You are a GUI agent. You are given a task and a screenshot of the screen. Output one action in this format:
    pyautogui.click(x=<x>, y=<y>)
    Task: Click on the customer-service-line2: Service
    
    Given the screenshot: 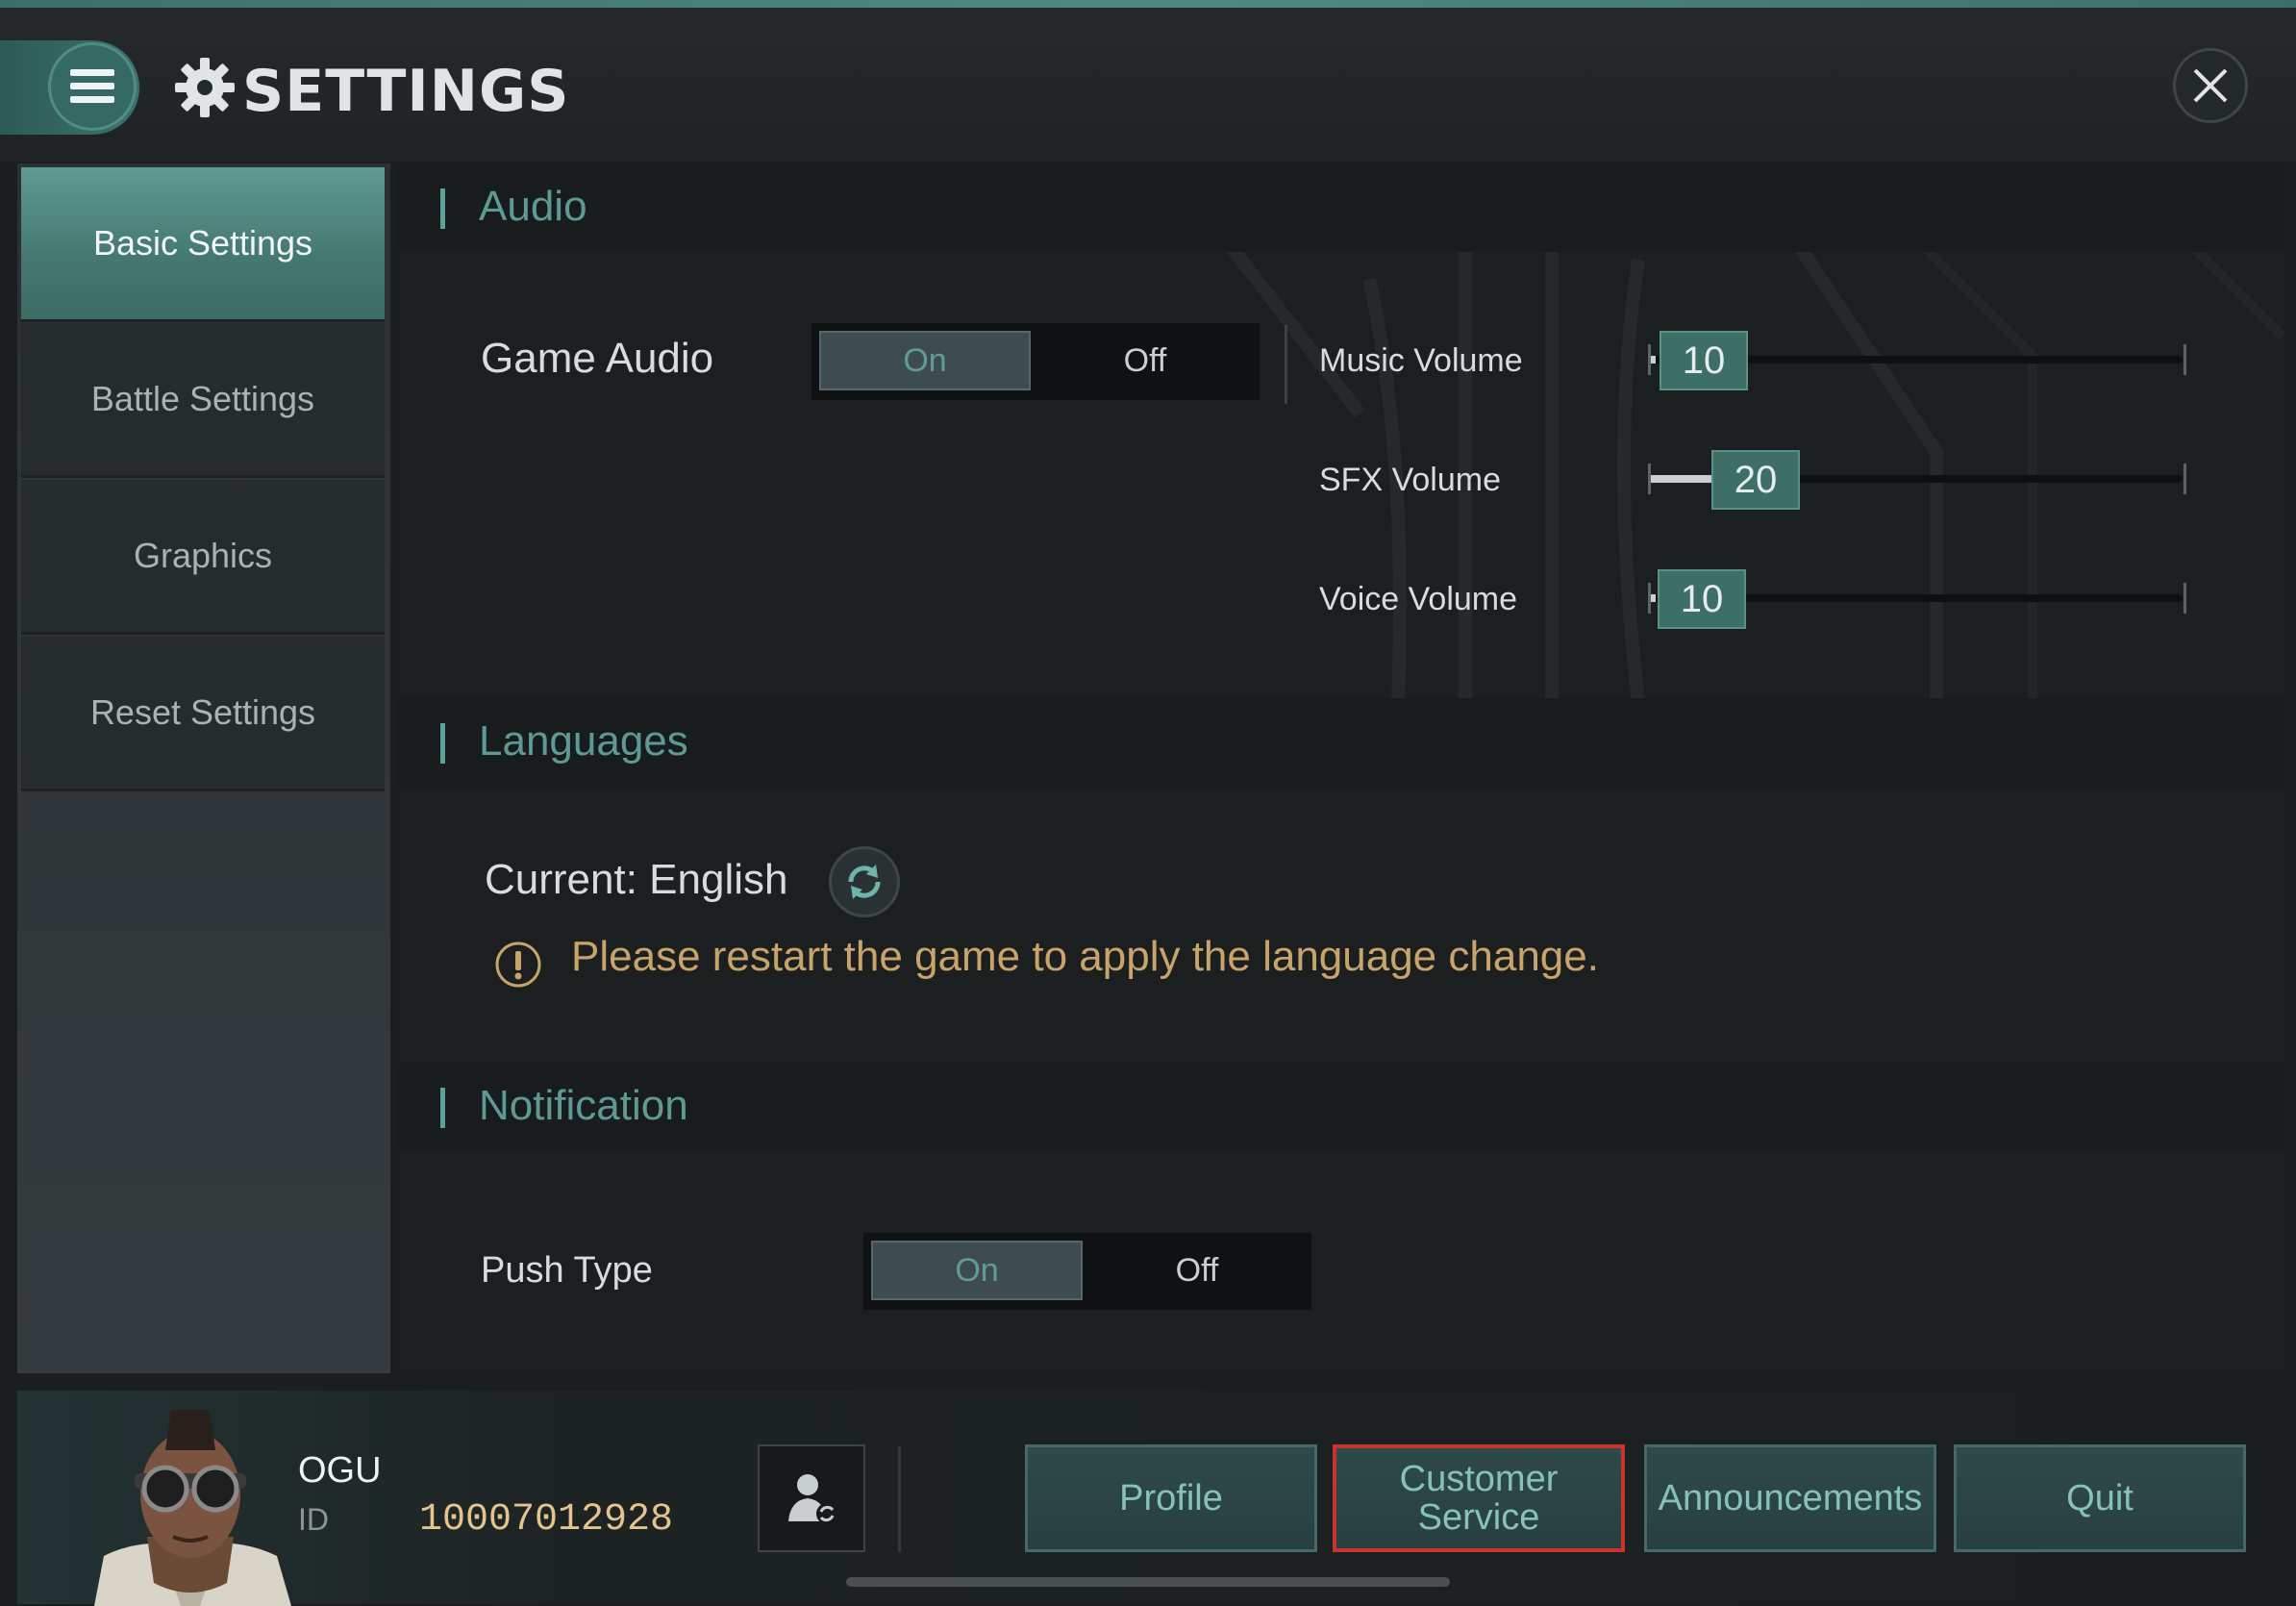 What is the action you would take?
    pyautogui.click(x=1478, y=1517)
    